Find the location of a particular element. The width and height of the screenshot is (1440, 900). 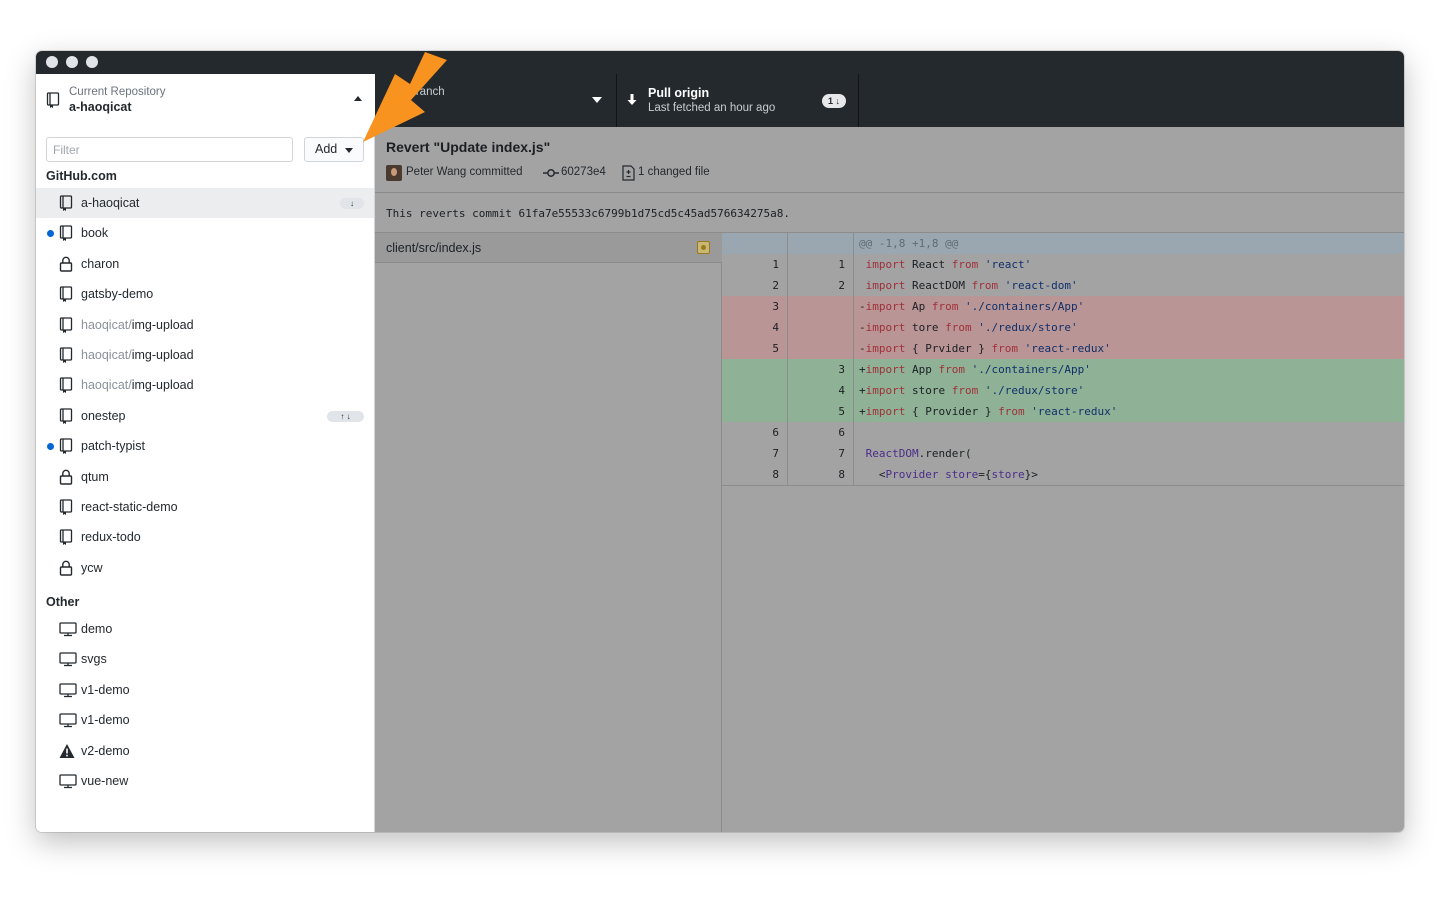

old-line-number: 7 is located at coordinates (755, 453).